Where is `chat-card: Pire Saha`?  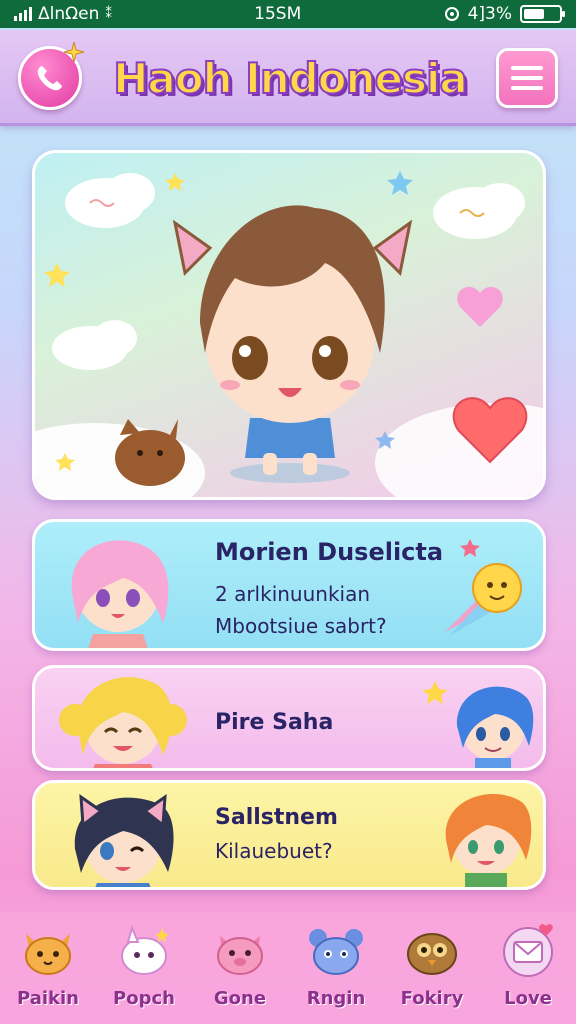 chat-card: Pire Saha is located at coordinates (289, 718).